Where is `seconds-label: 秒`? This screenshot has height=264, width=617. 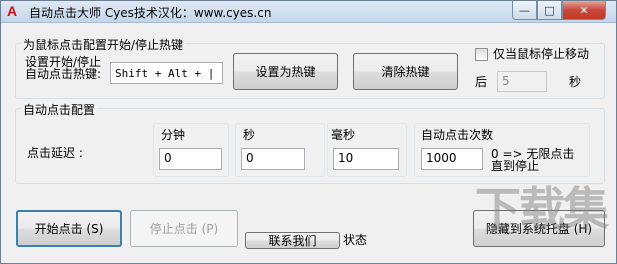
seconds-label: 秒 is located at coordinates (249, 135).